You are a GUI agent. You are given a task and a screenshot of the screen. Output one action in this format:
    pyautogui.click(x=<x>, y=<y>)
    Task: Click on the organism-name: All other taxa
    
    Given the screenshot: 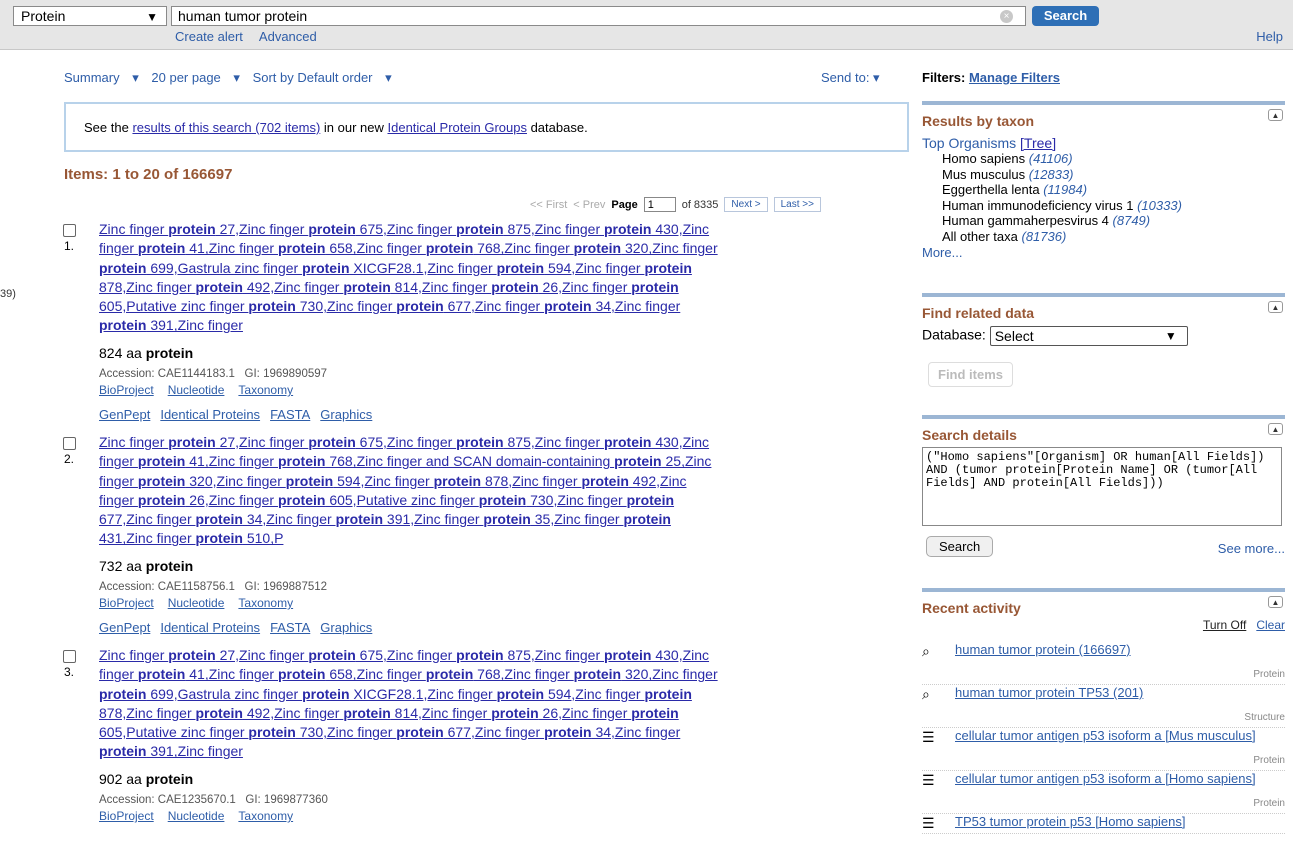 What is the action you would take?
    pyautogui.click(x=980, y=236)
    